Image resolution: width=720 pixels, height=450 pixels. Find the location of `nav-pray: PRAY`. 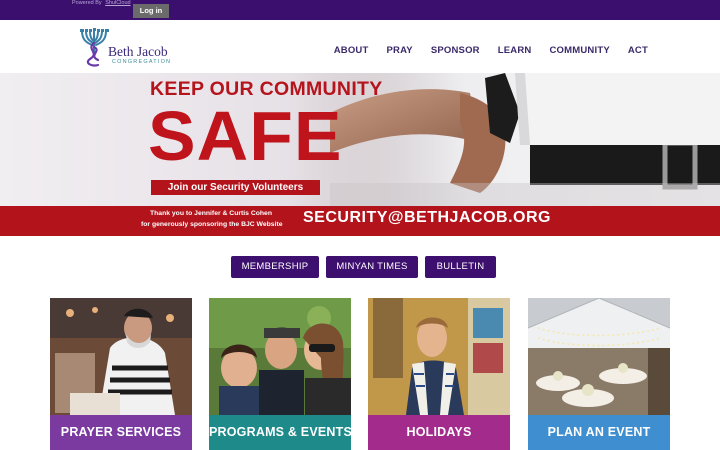

nav-pray: PRAY is located at coordinates (400, 50).